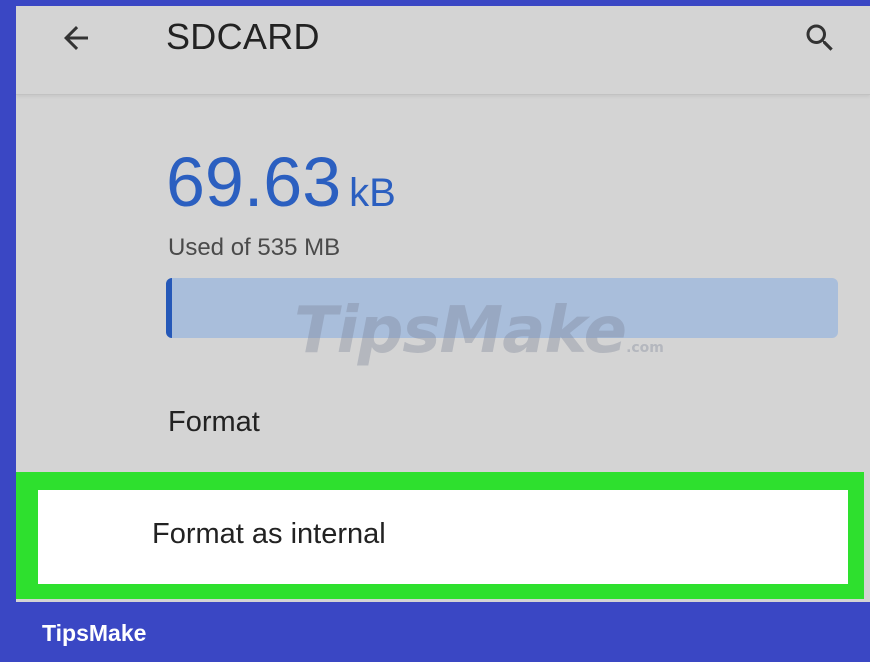 This screenshot has height=662, width=870. I want to click on storage-usage-fill, so click(169, 308).